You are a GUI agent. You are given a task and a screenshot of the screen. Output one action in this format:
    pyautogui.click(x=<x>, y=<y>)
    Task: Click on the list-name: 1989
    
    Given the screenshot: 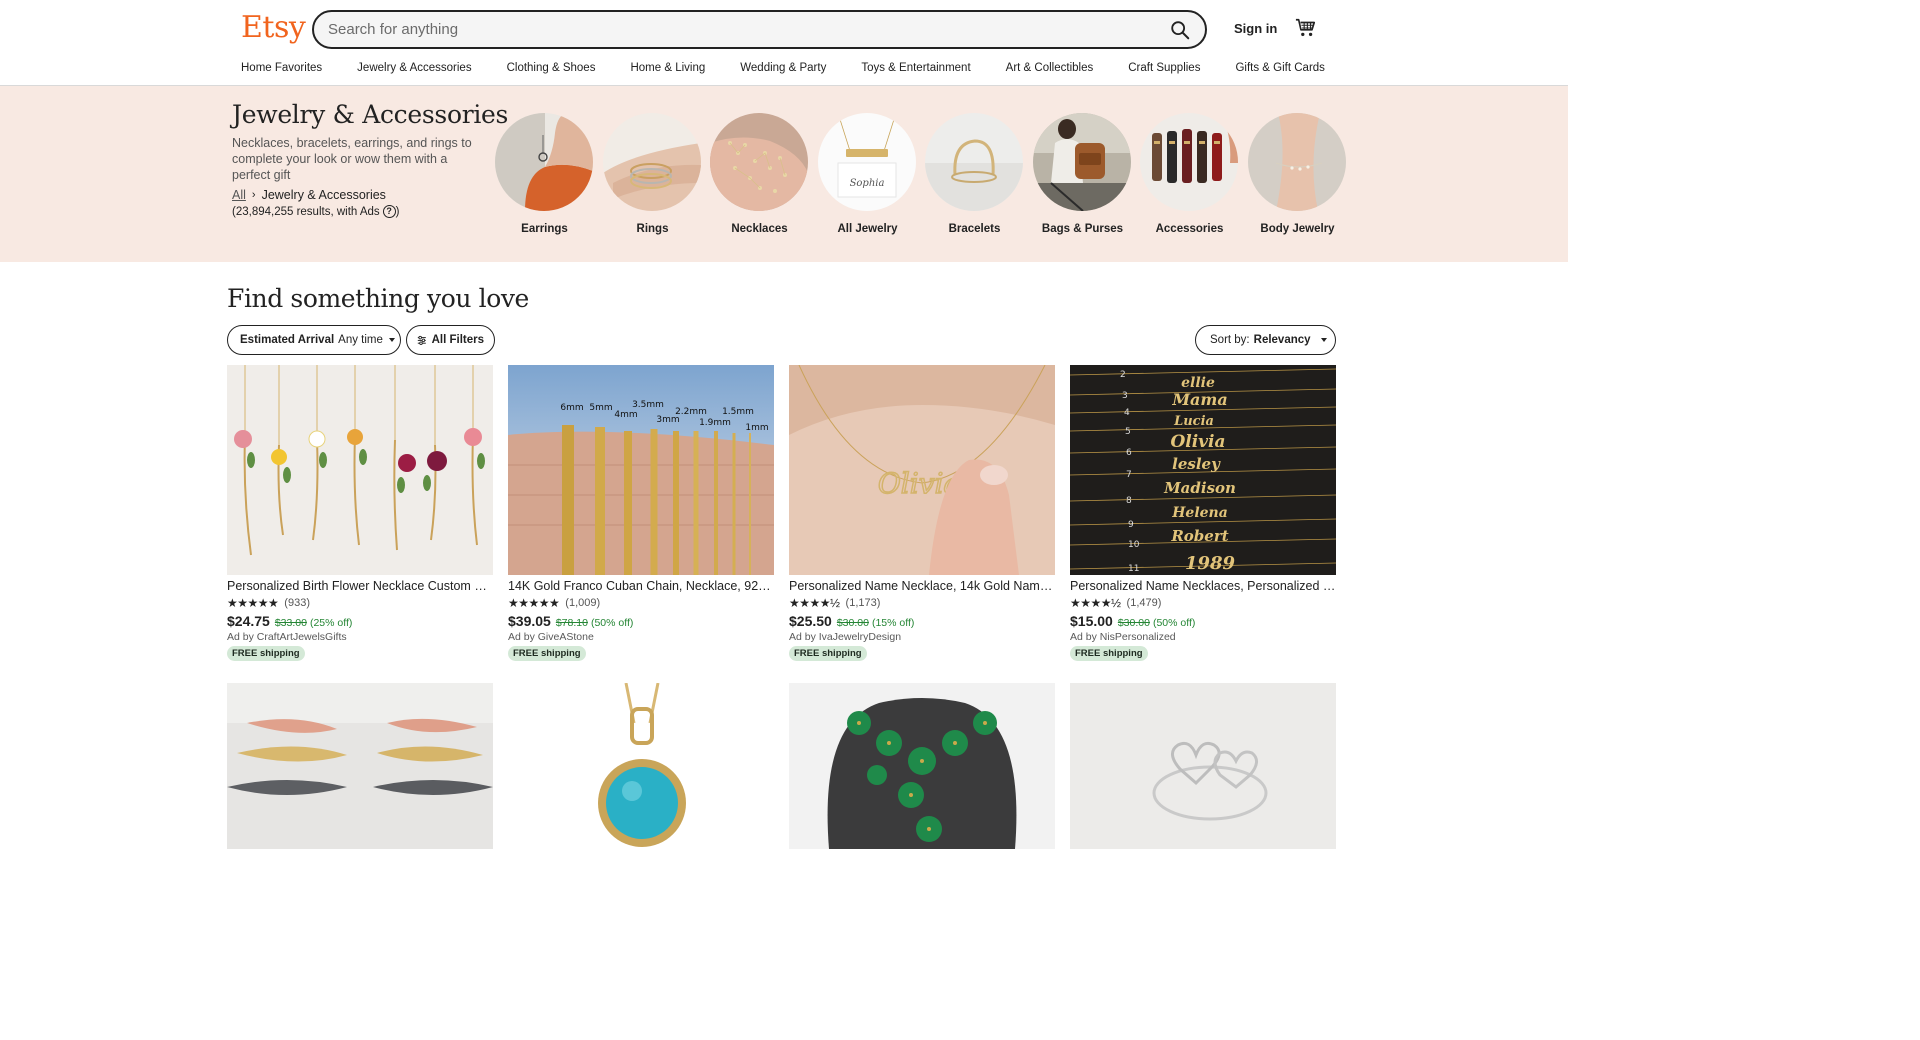 What is the action you would take?
    pyautogui.click(x=1210, y=563)
    